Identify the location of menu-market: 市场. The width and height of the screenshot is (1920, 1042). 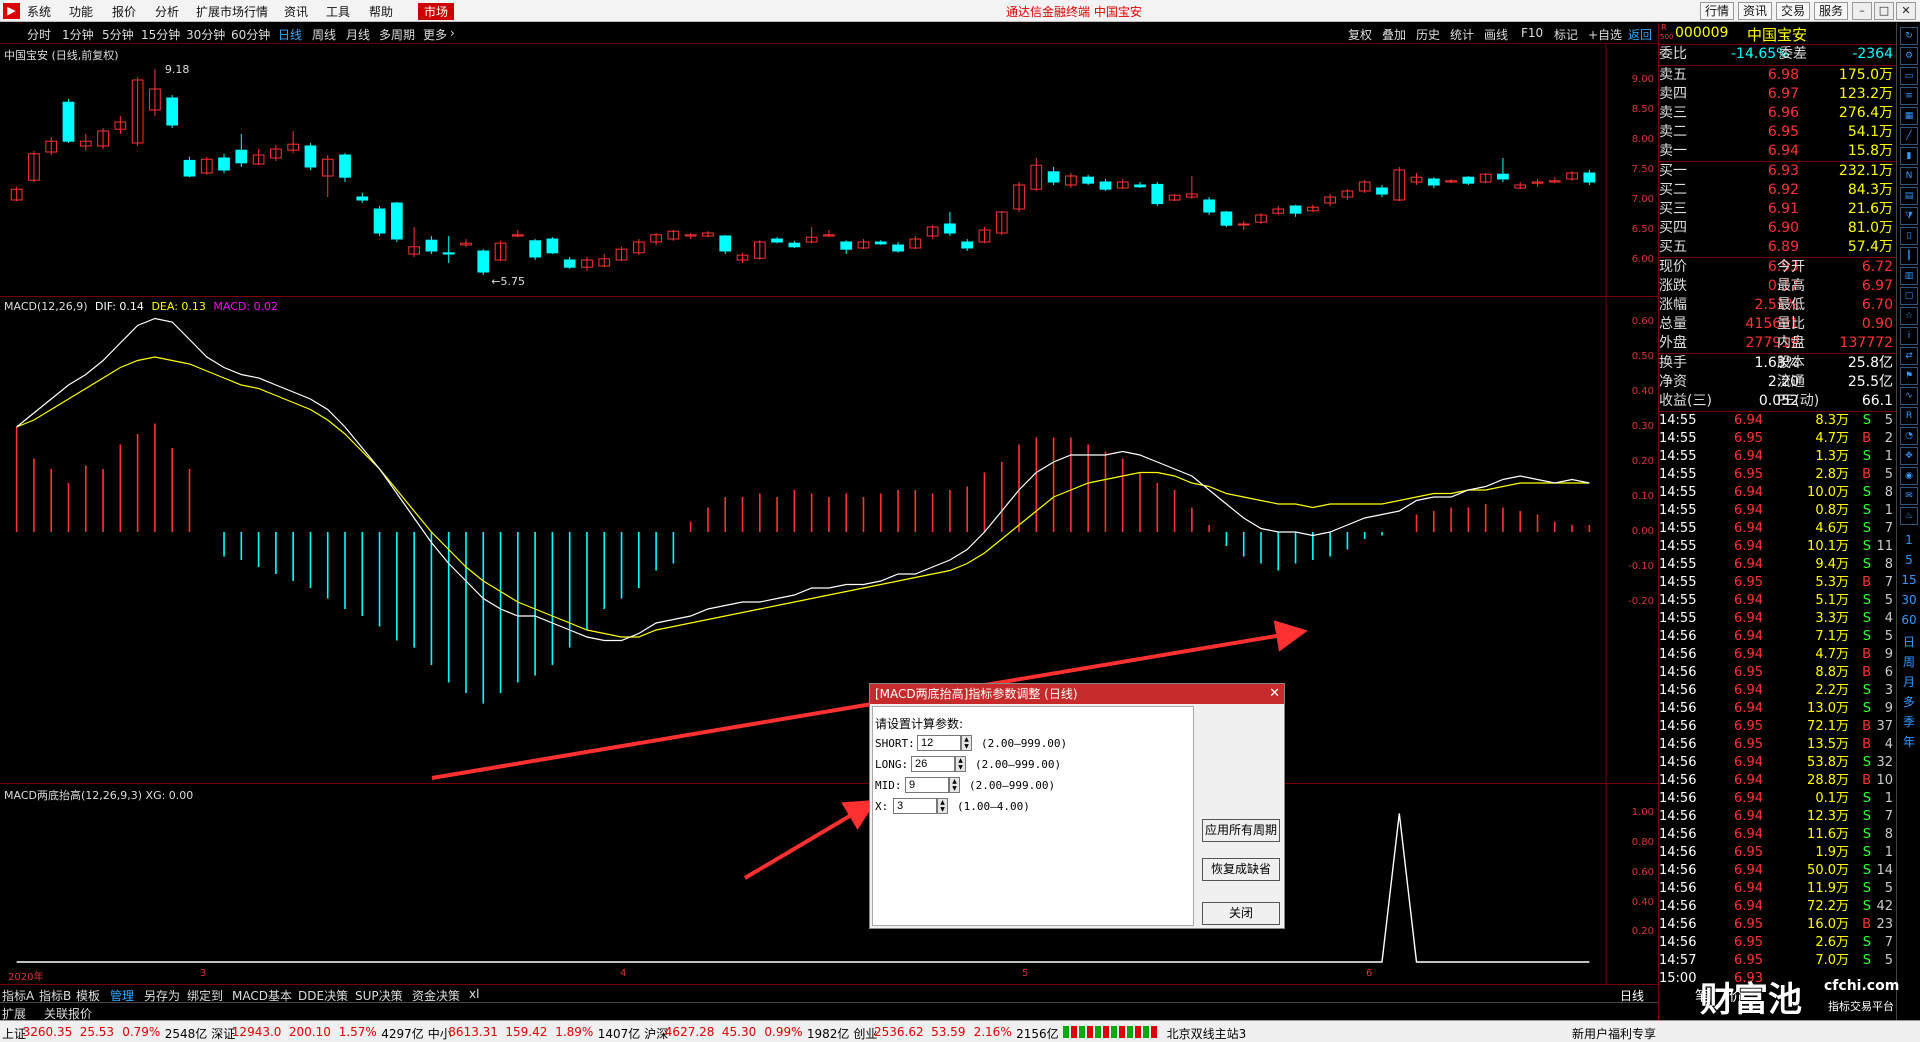
(436, 11).